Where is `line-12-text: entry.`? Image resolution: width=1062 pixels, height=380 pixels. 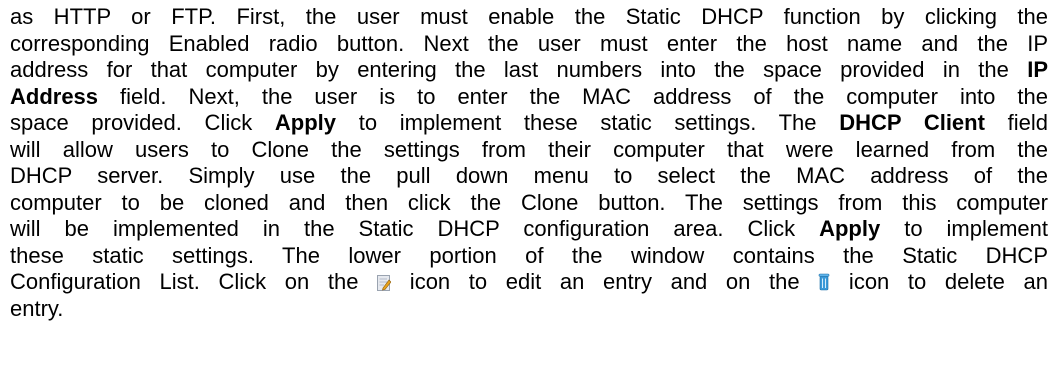 line-12-text: entry. is located at coordinates (37, 308).